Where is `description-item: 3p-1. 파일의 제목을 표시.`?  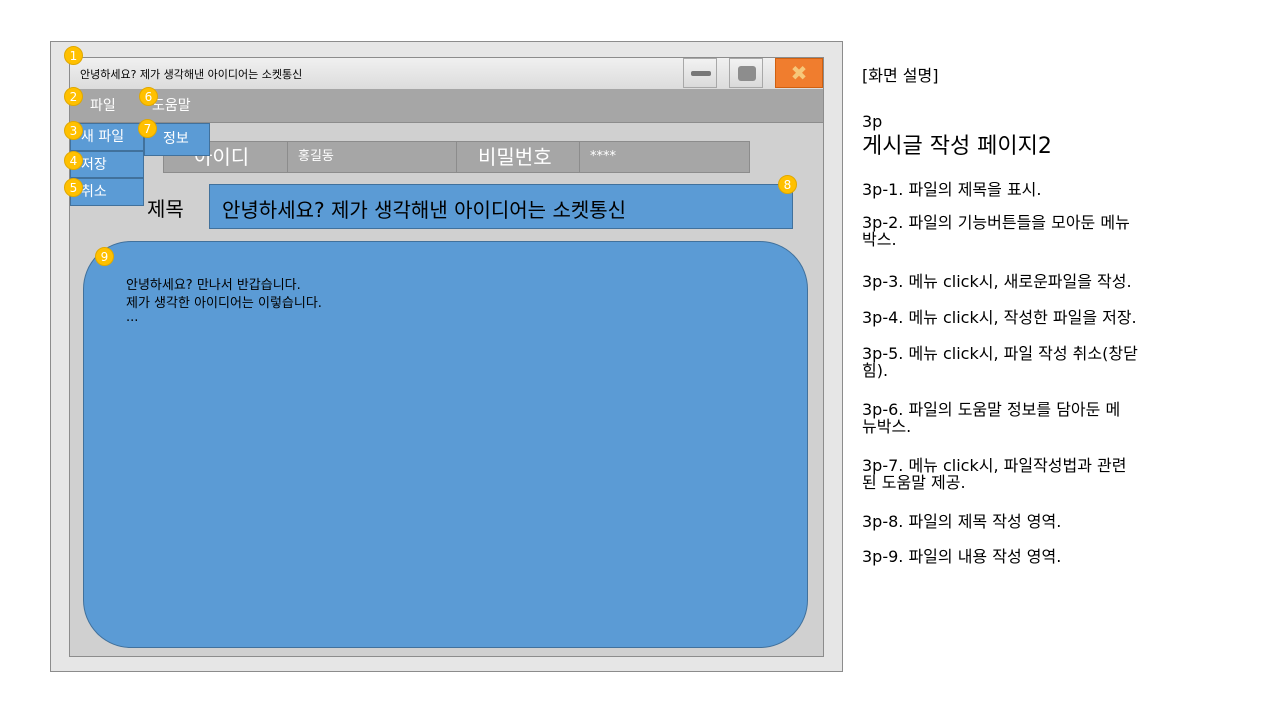
description-item: 3p-1. 파일의 제목을 표시. is located at coordinates (952, 189).